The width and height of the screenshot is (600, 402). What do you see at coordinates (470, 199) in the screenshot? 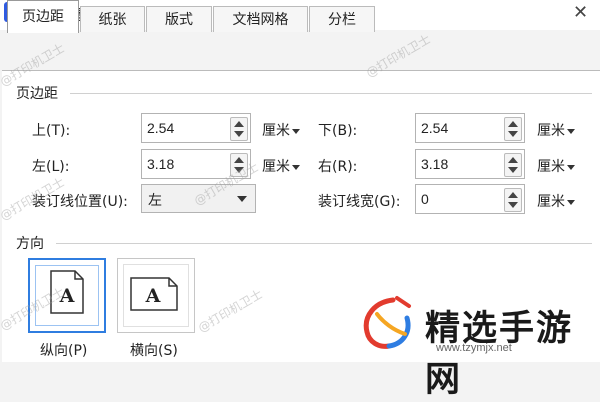
I see `gutter-width-spinner: 0` at bounding box center [470, 199].